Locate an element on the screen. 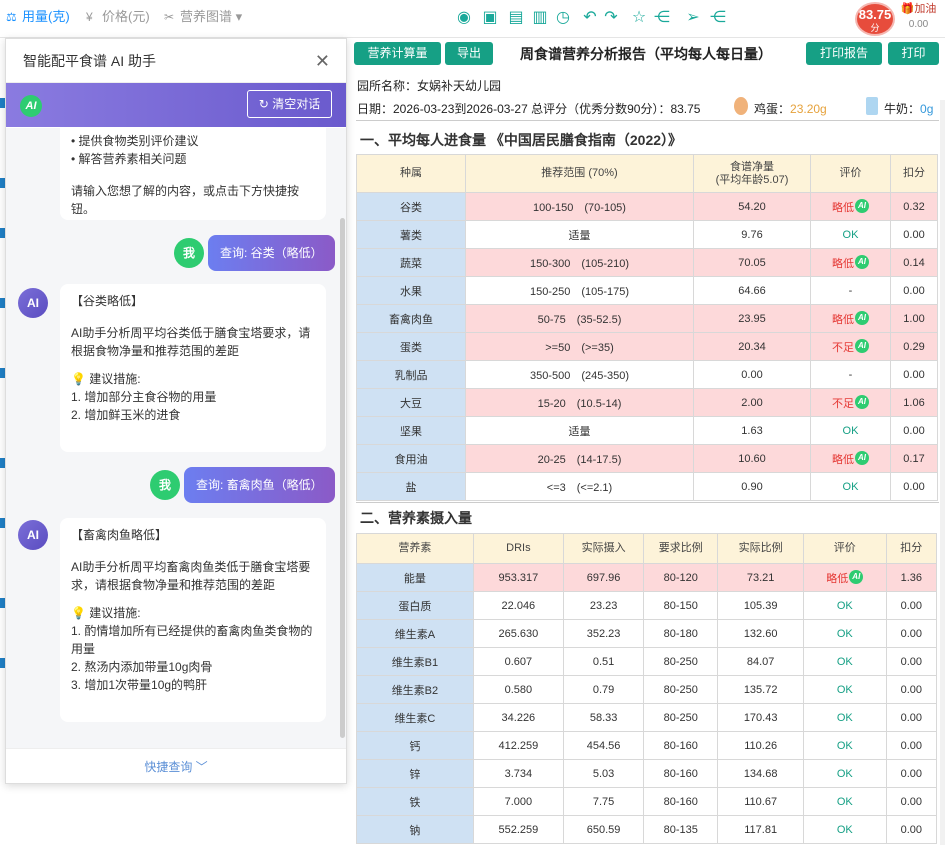 The image size is (945, 845). table-row: 薯类 适量 9.76 OK 0.00 is located at coordinates (647, 234).